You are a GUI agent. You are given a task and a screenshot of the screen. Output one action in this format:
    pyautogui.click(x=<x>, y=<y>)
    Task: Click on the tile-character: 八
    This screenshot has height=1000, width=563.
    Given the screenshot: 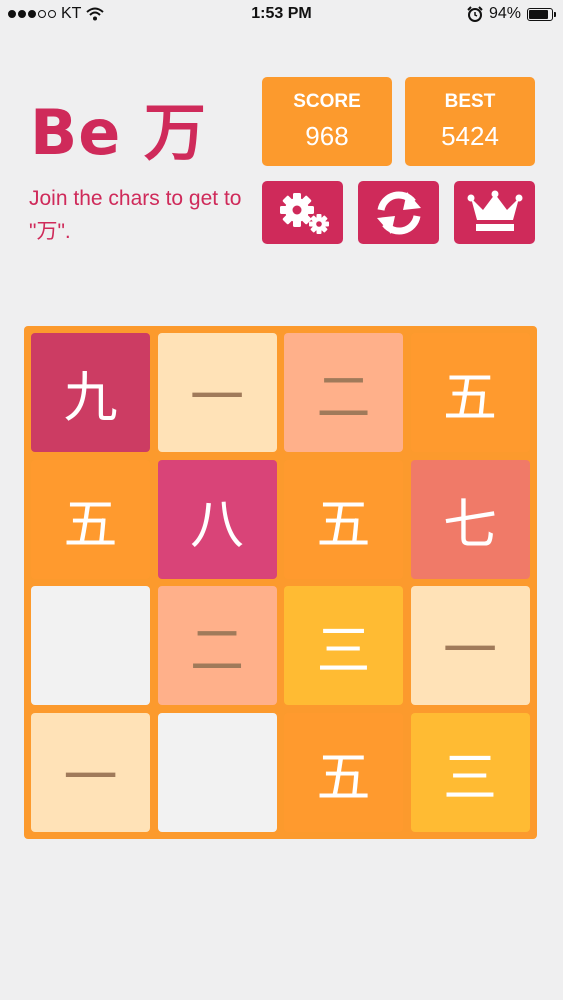 What is the action you would take?
    pyautogui.click(x=217, y=524)
    